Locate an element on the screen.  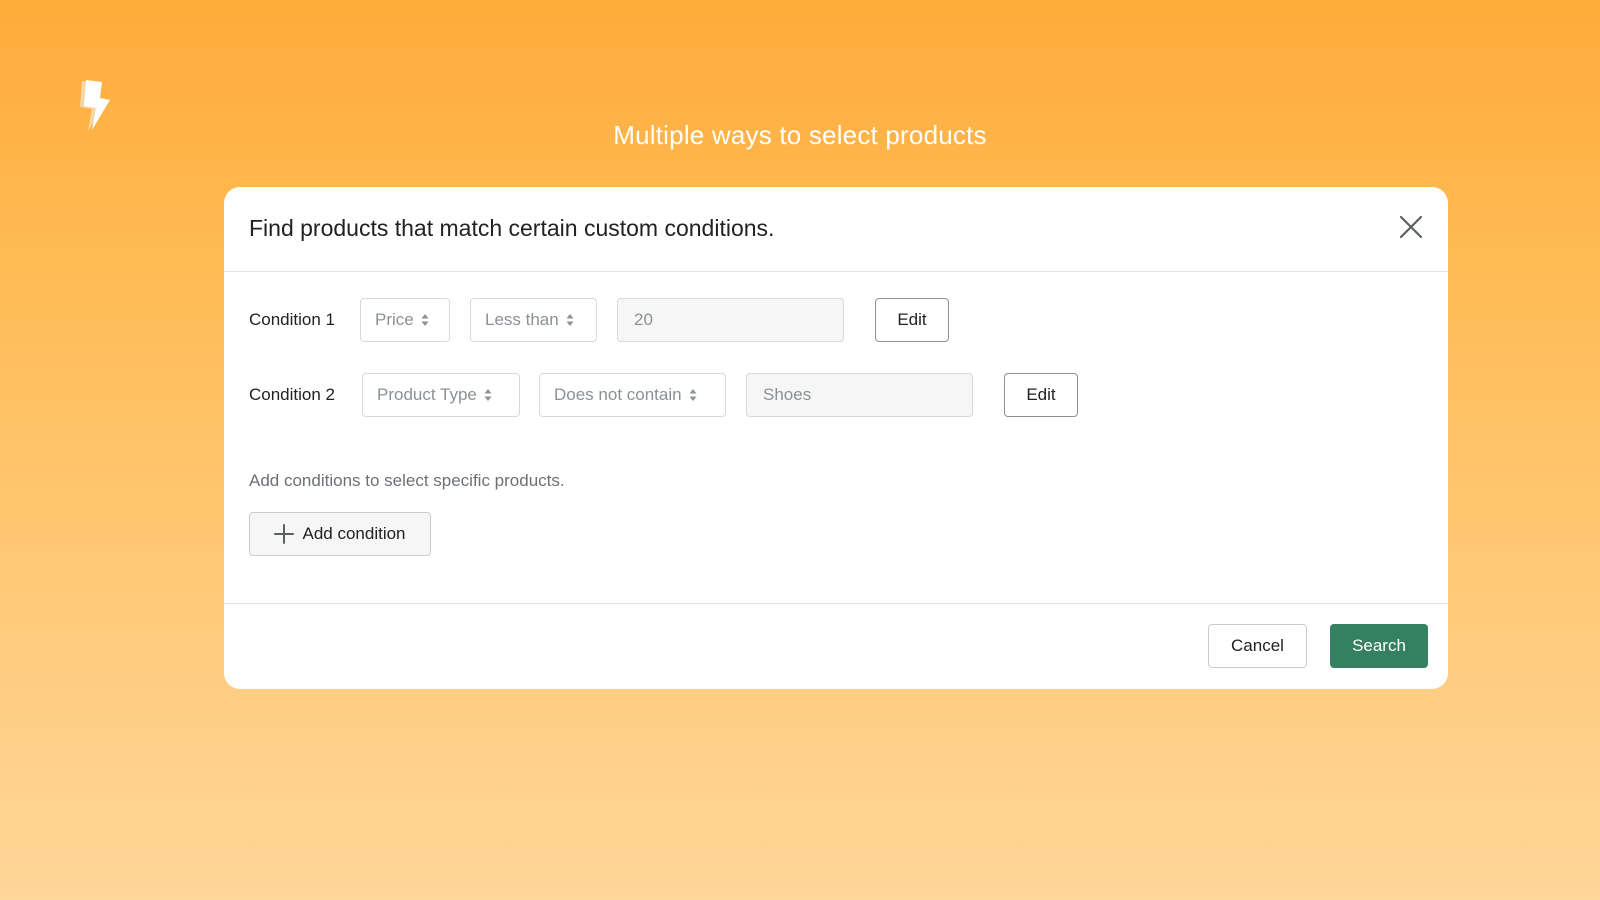
condition-2-operator-select: Does not contain is located at coordinates (632, 395).